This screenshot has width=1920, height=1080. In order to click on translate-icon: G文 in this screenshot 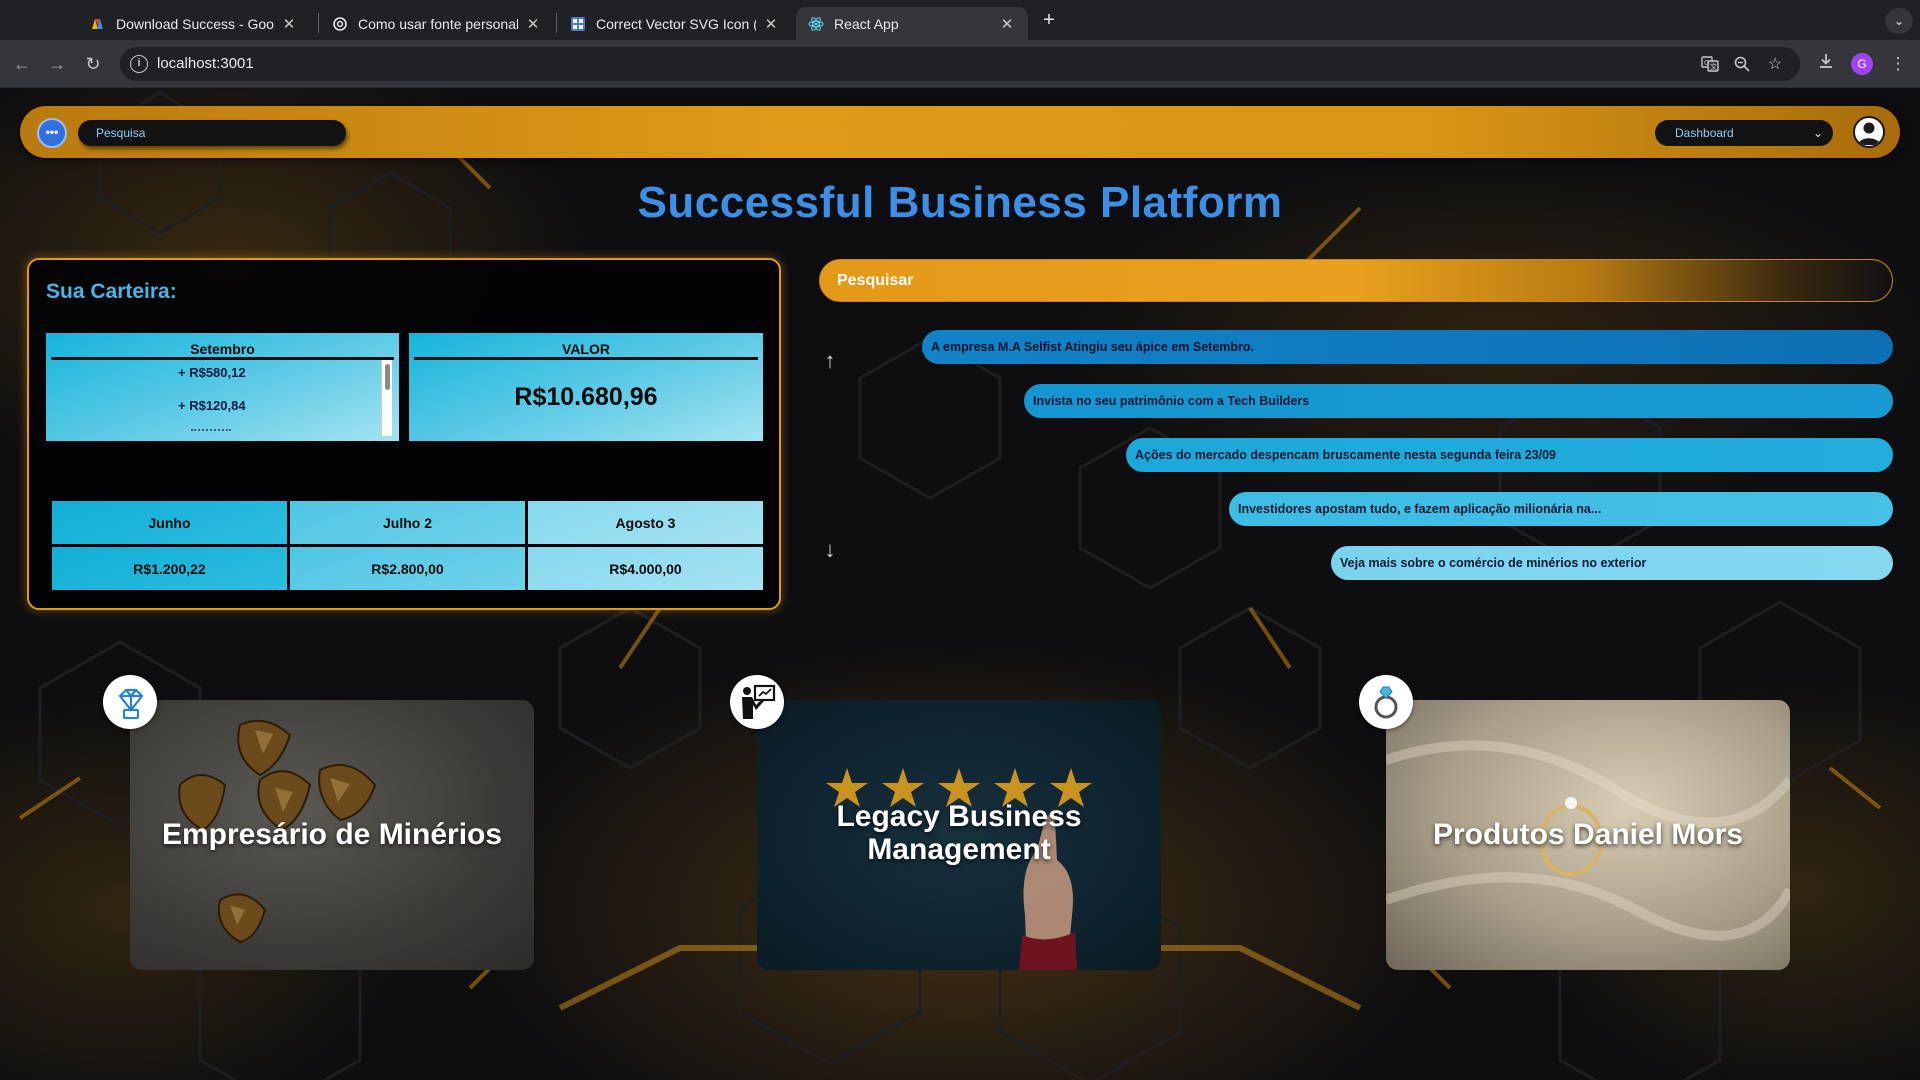, I will do `click(1710, 65)`.